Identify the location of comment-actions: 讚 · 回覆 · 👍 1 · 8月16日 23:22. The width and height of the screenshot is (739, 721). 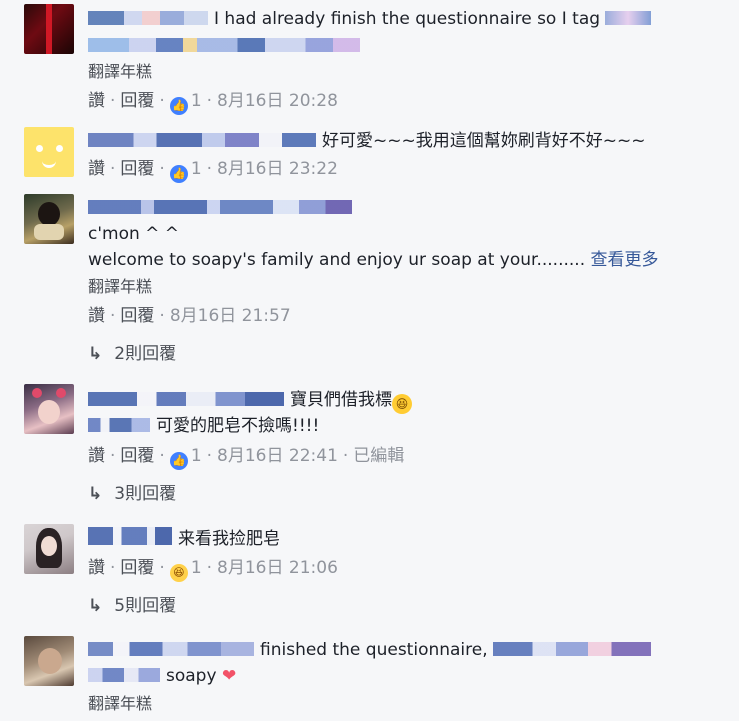
(213, 170).